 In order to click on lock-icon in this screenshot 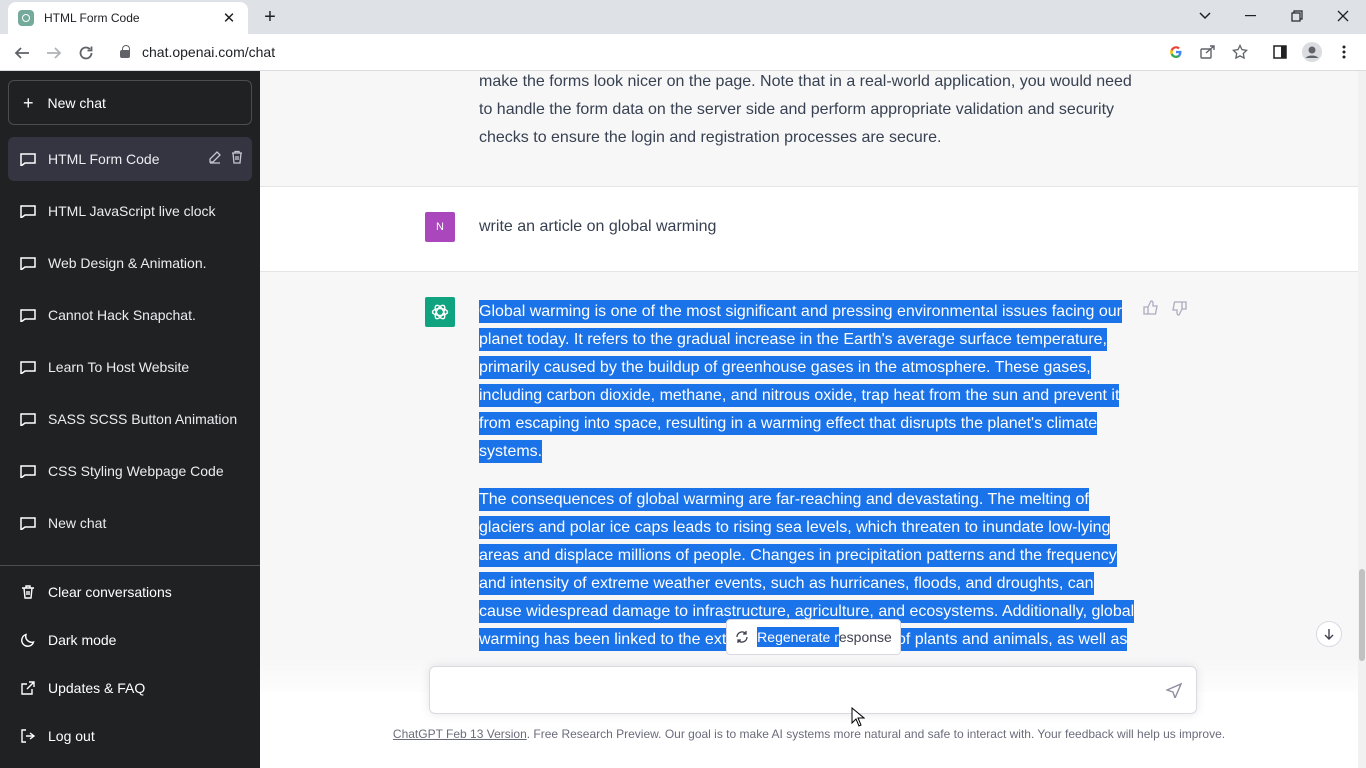, I will do `click(125, 51)`.